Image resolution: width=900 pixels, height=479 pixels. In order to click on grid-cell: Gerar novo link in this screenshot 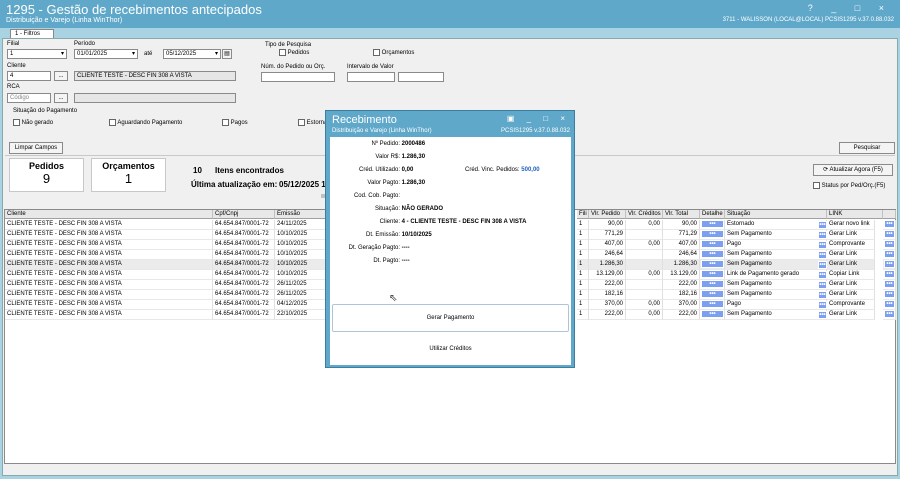, I will do `click(851, 225)`.